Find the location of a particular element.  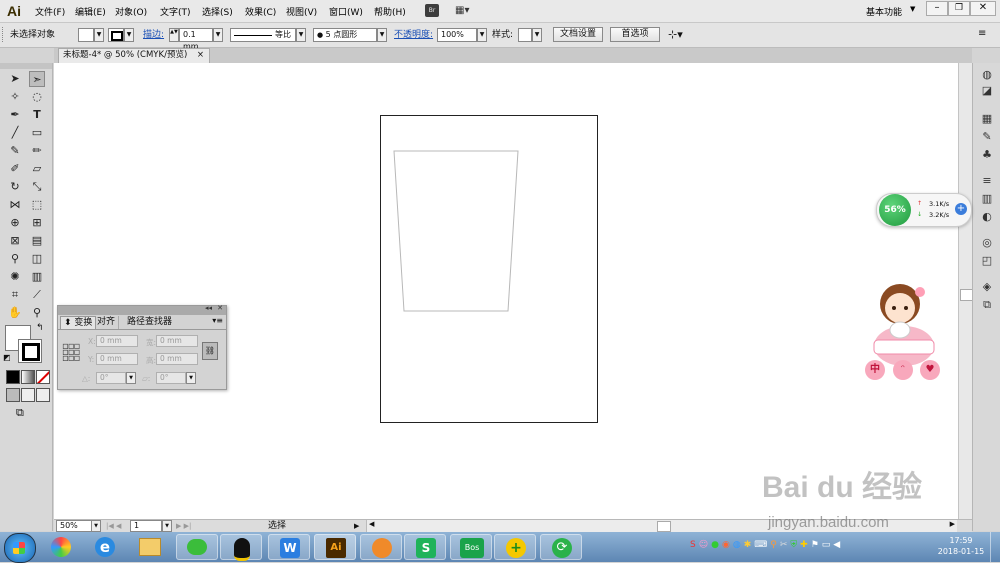

gradient-tool-icon: ▤ is located at coordinates (37, 241).